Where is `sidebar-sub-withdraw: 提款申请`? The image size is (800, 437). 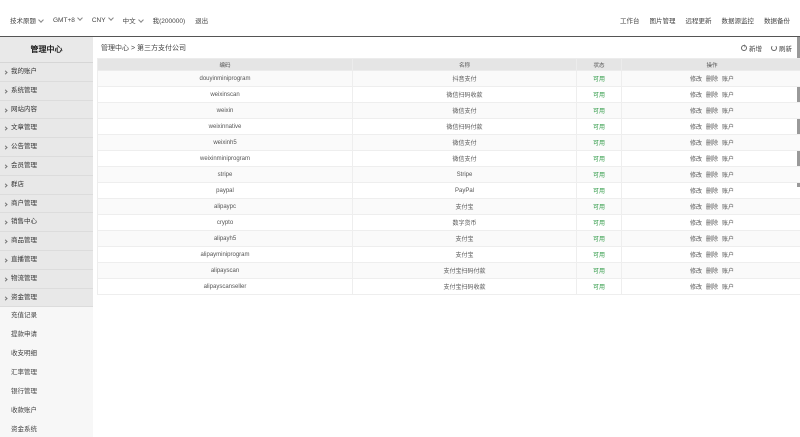 sidebar-sub-withdraw: 提款申请 is located at coordinates (46, 336).